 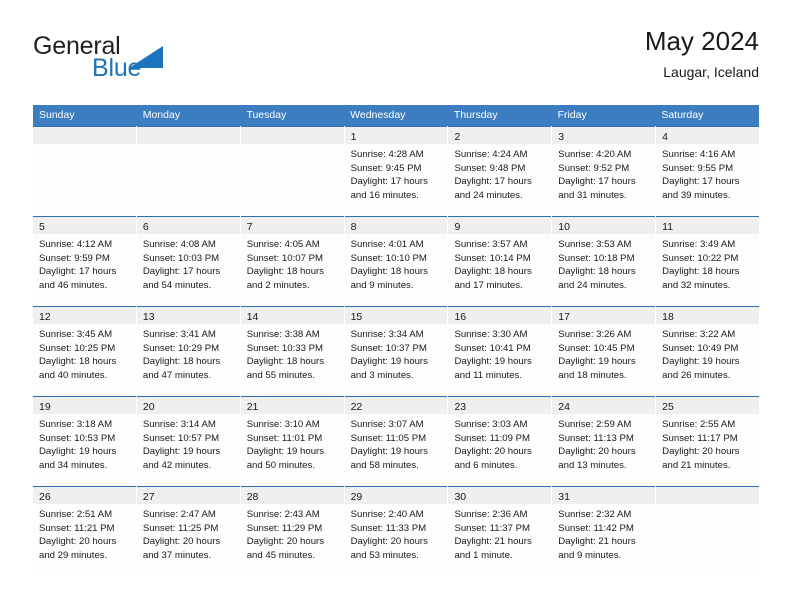 I want to click on day-number: 3, so click(x=561, y=137).